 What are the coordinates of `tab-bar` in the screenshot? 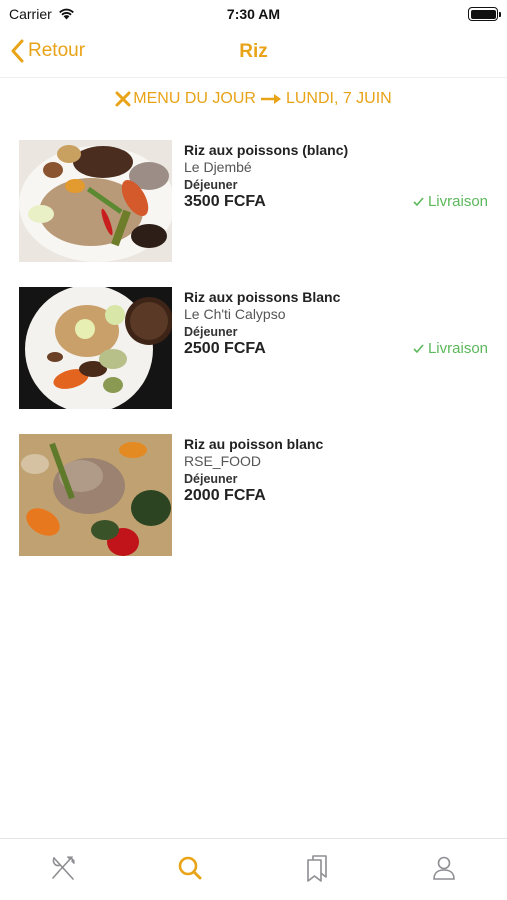 It's located at (253, 869).